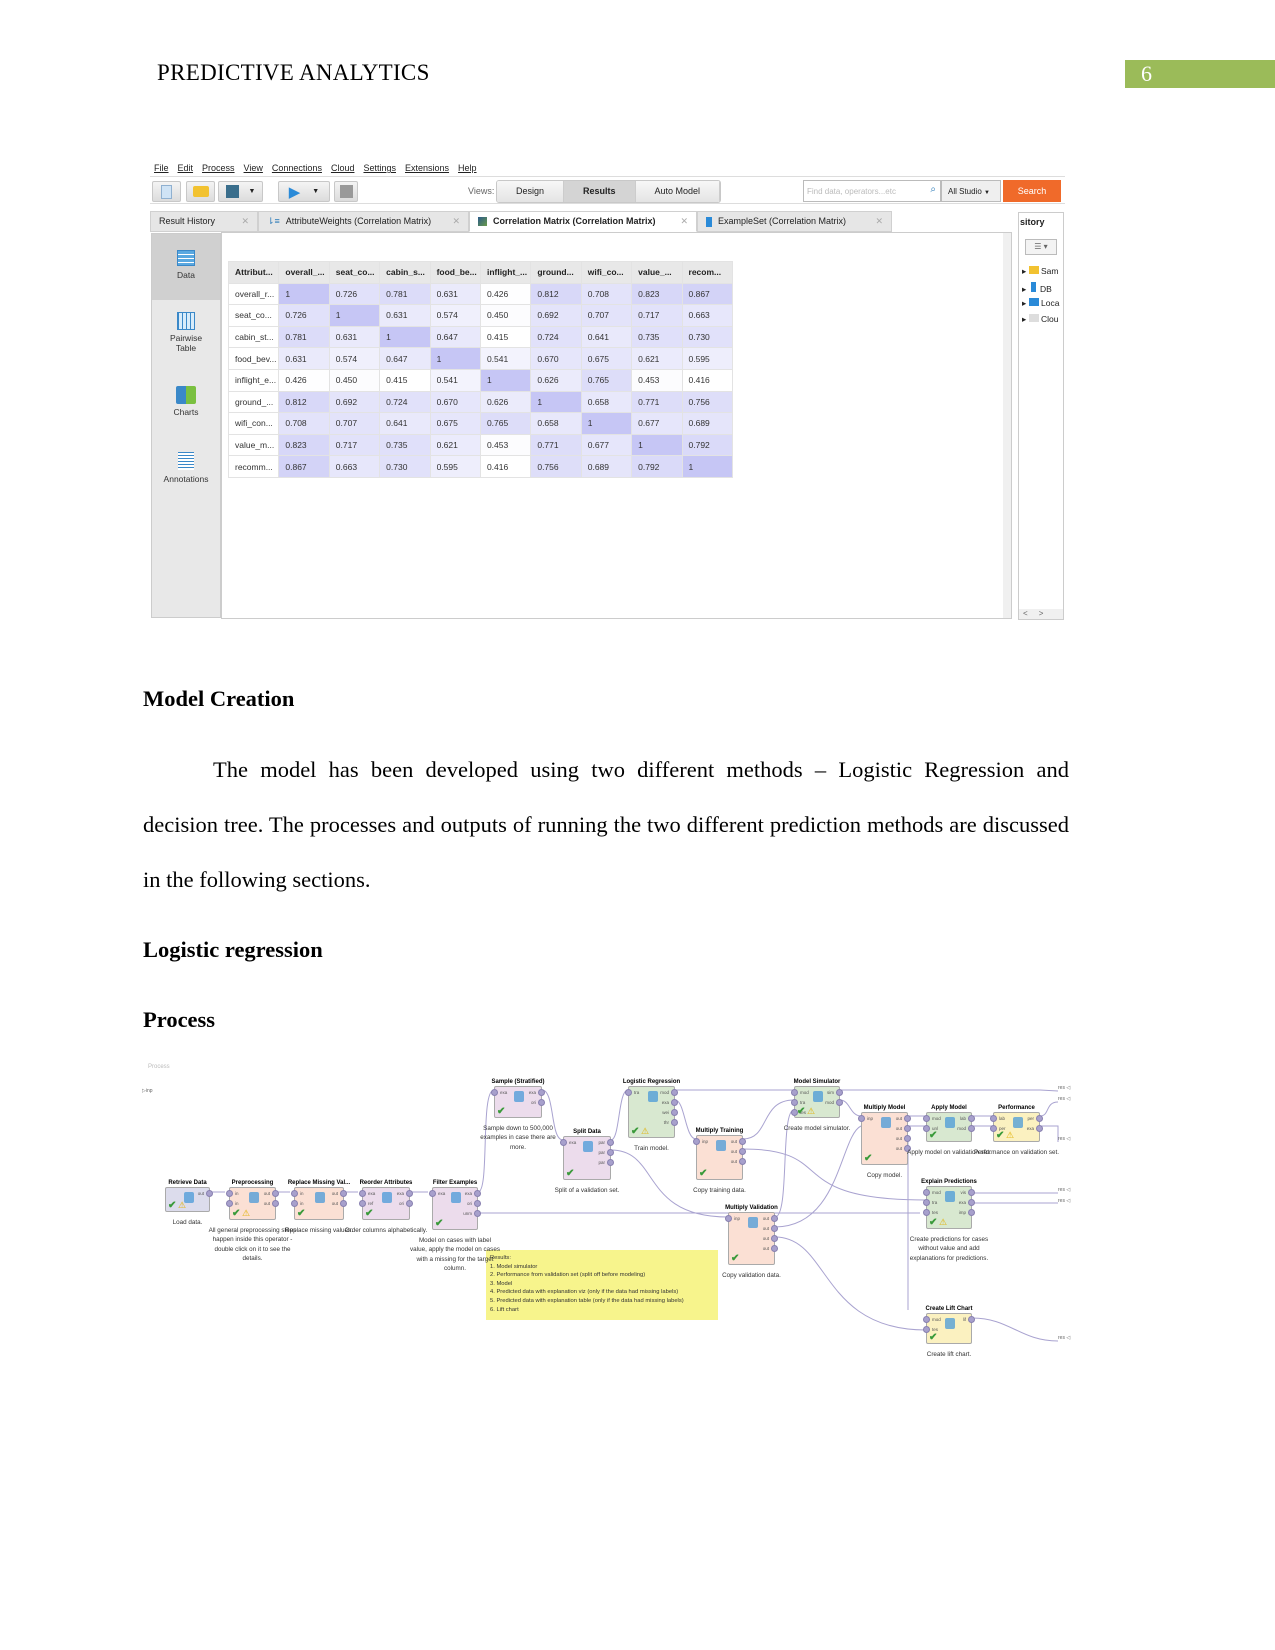 This screenshot has width=1275, height=1650. I want to click on tab-result-history: Result History ✕, so click(204, 221).